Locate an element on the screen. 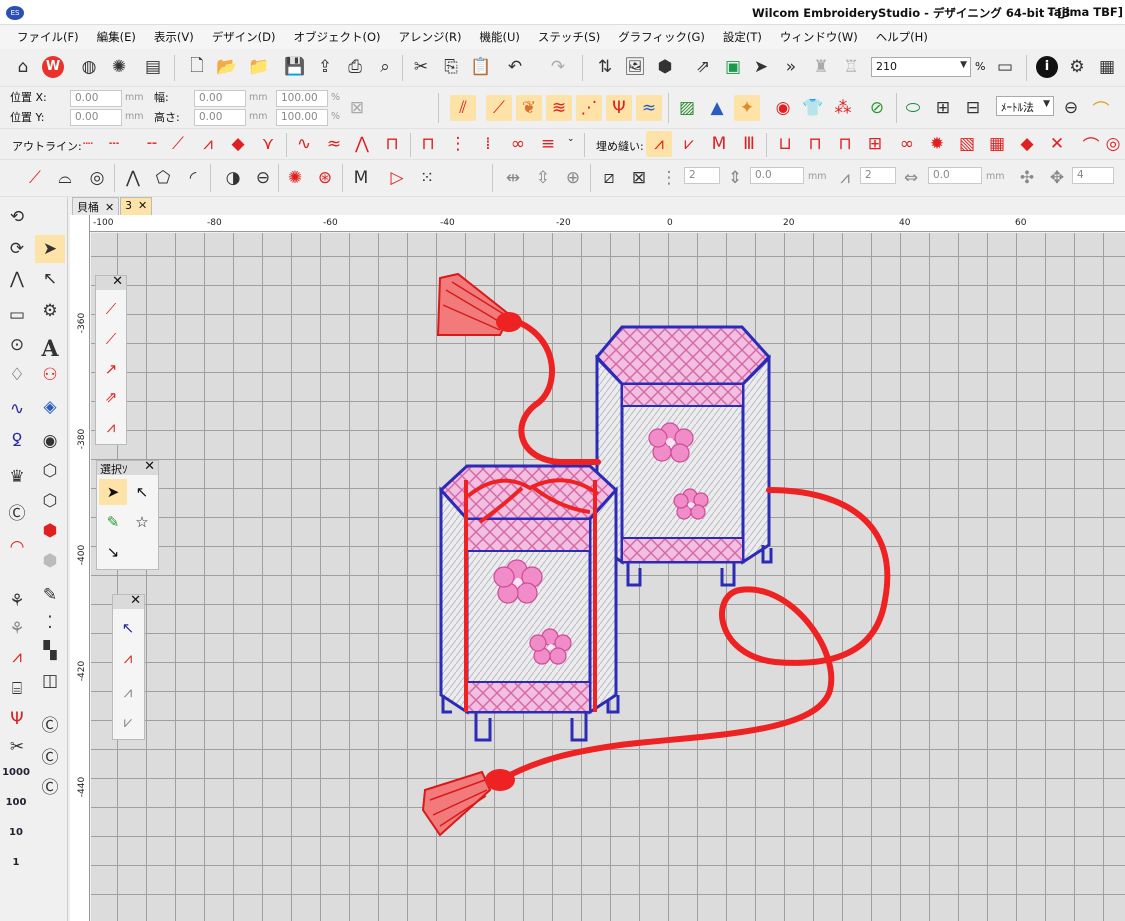  lettering-icon: A is located at coordinates (50, 349).